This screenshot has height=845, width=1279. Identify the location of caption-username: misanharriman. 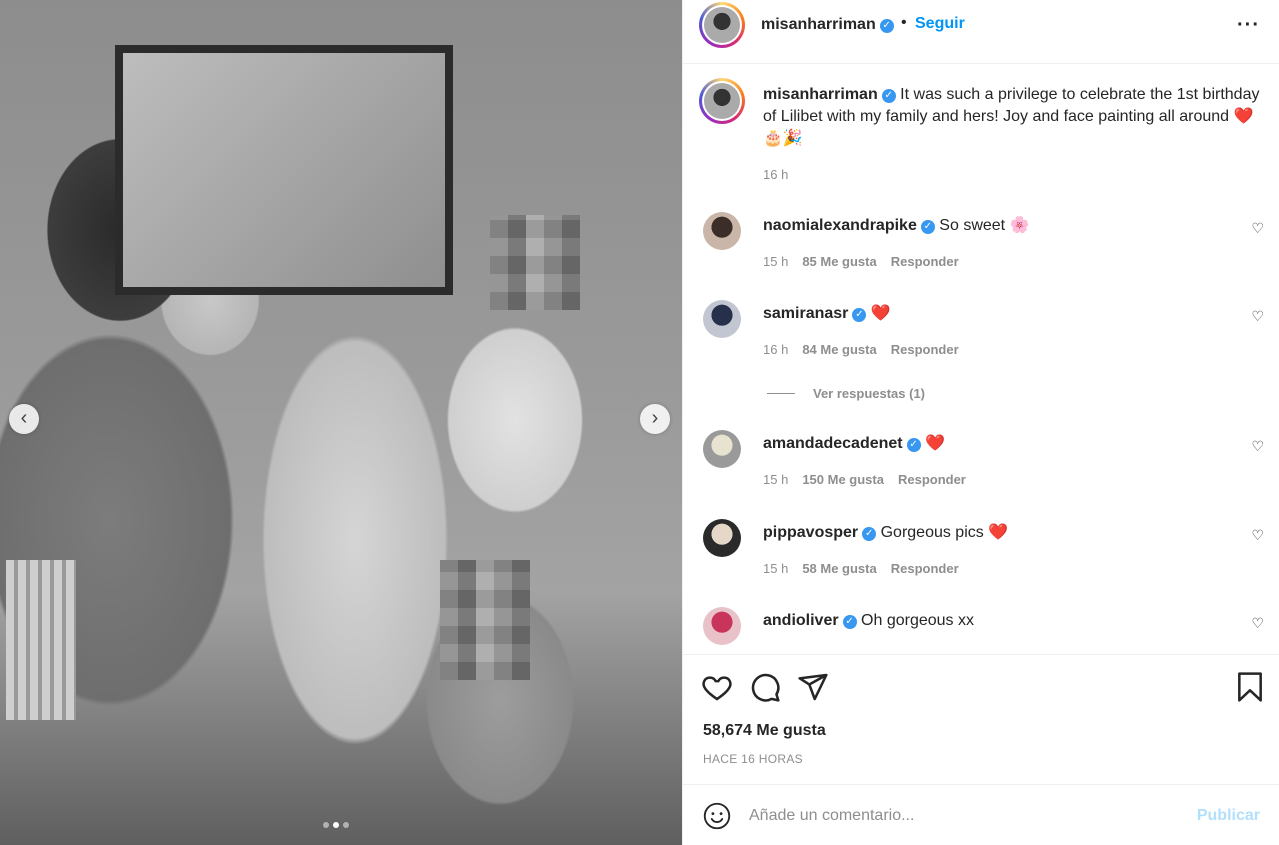
(820, 94).